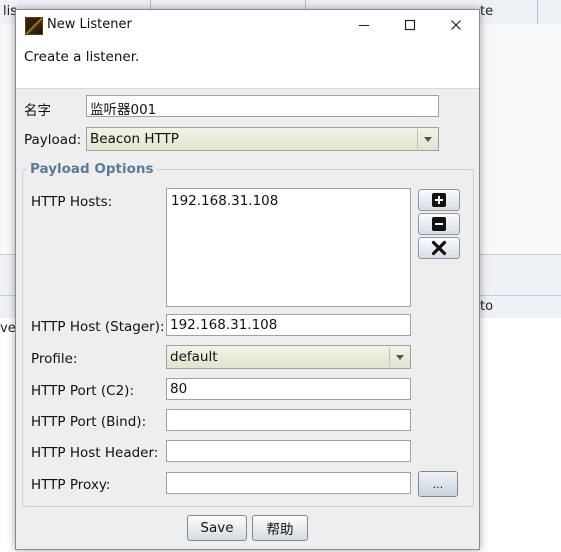 The height and width of the screenshot is (552, 561). I want to click on http-proxy-input, so click(288, 483).